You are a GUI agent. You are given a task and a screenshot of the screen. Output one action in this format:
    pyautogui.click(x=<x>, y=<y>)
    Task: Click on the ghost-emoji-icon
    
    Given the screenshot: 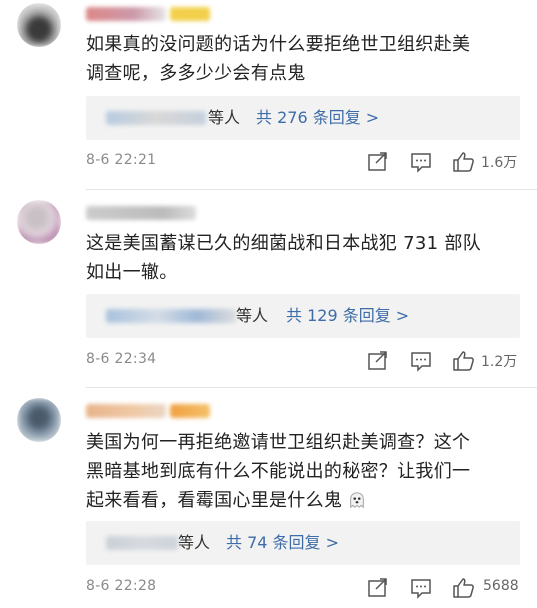 What is the action you would take?
    pyautogui.click(x=357, y=499)
    